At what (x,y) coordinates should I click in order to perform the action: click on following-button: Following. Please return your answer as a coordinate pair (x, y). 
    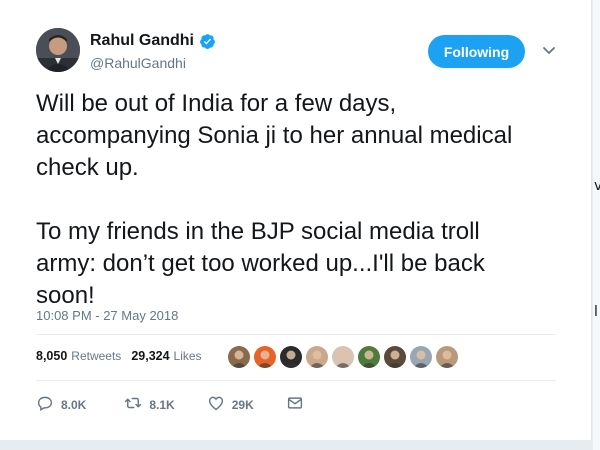
    Looking at the image, I should click on (476, 51).